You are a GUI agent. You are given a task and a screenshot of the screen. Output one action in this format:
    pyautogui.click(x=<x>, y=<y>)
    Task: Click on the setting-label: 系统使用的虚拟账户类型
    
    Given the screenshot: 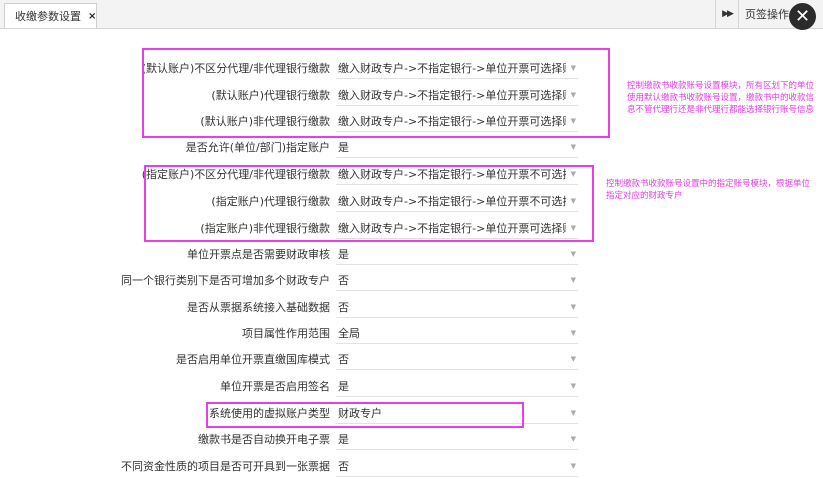 What is the action you would take?
    pyautogui.click(x=269, y=413)
    